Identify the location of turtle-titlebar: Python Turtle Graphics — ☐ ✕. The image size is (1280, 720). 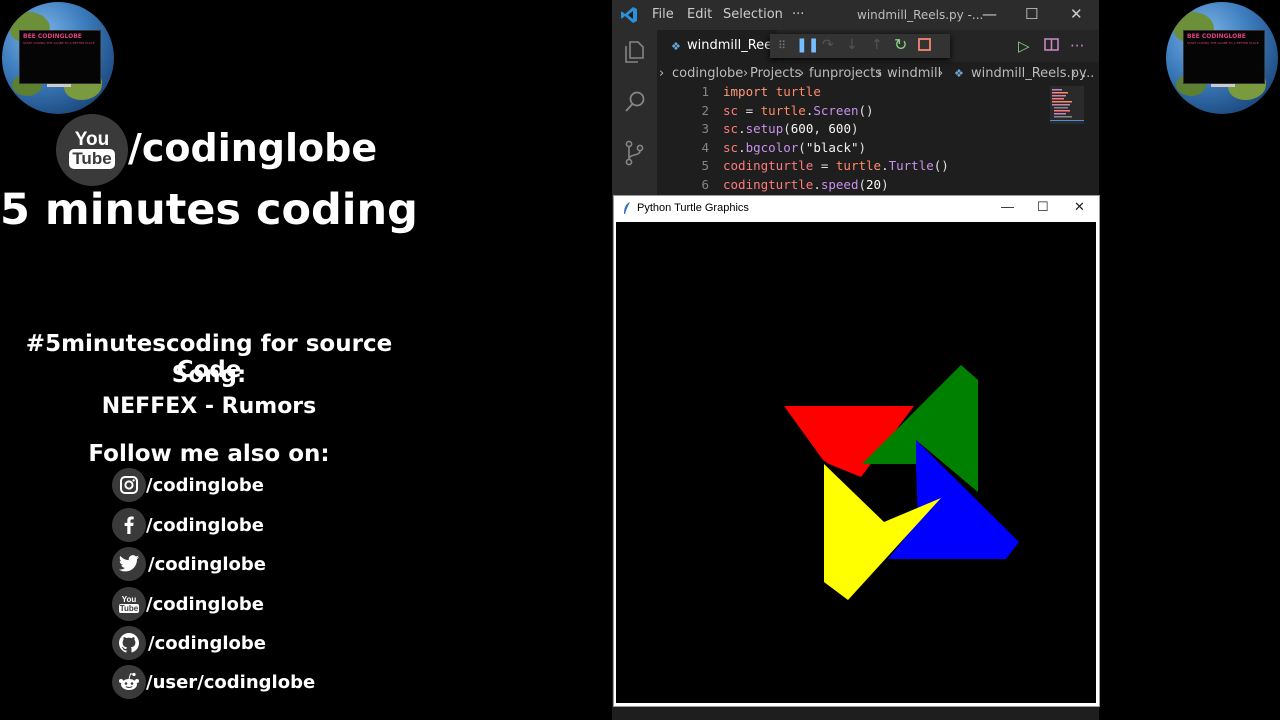
(856, 208).